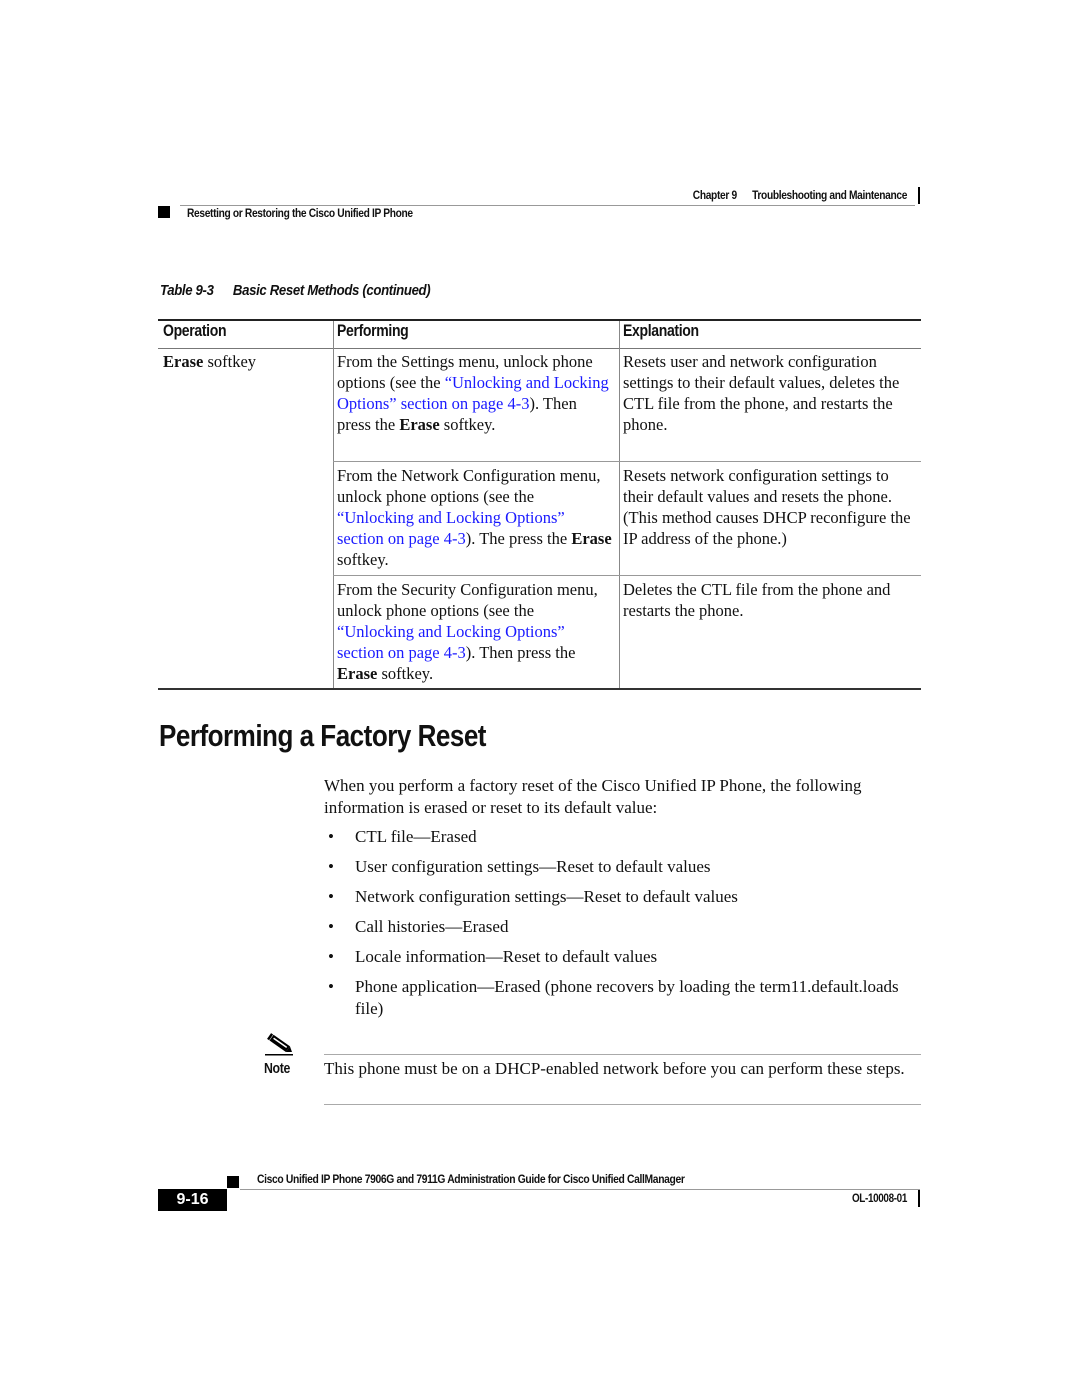  Describe the element at coordinates (331, 290) in the screenshot. I see `table-caption-title: Basic Reset Methods (continued)` at that location.